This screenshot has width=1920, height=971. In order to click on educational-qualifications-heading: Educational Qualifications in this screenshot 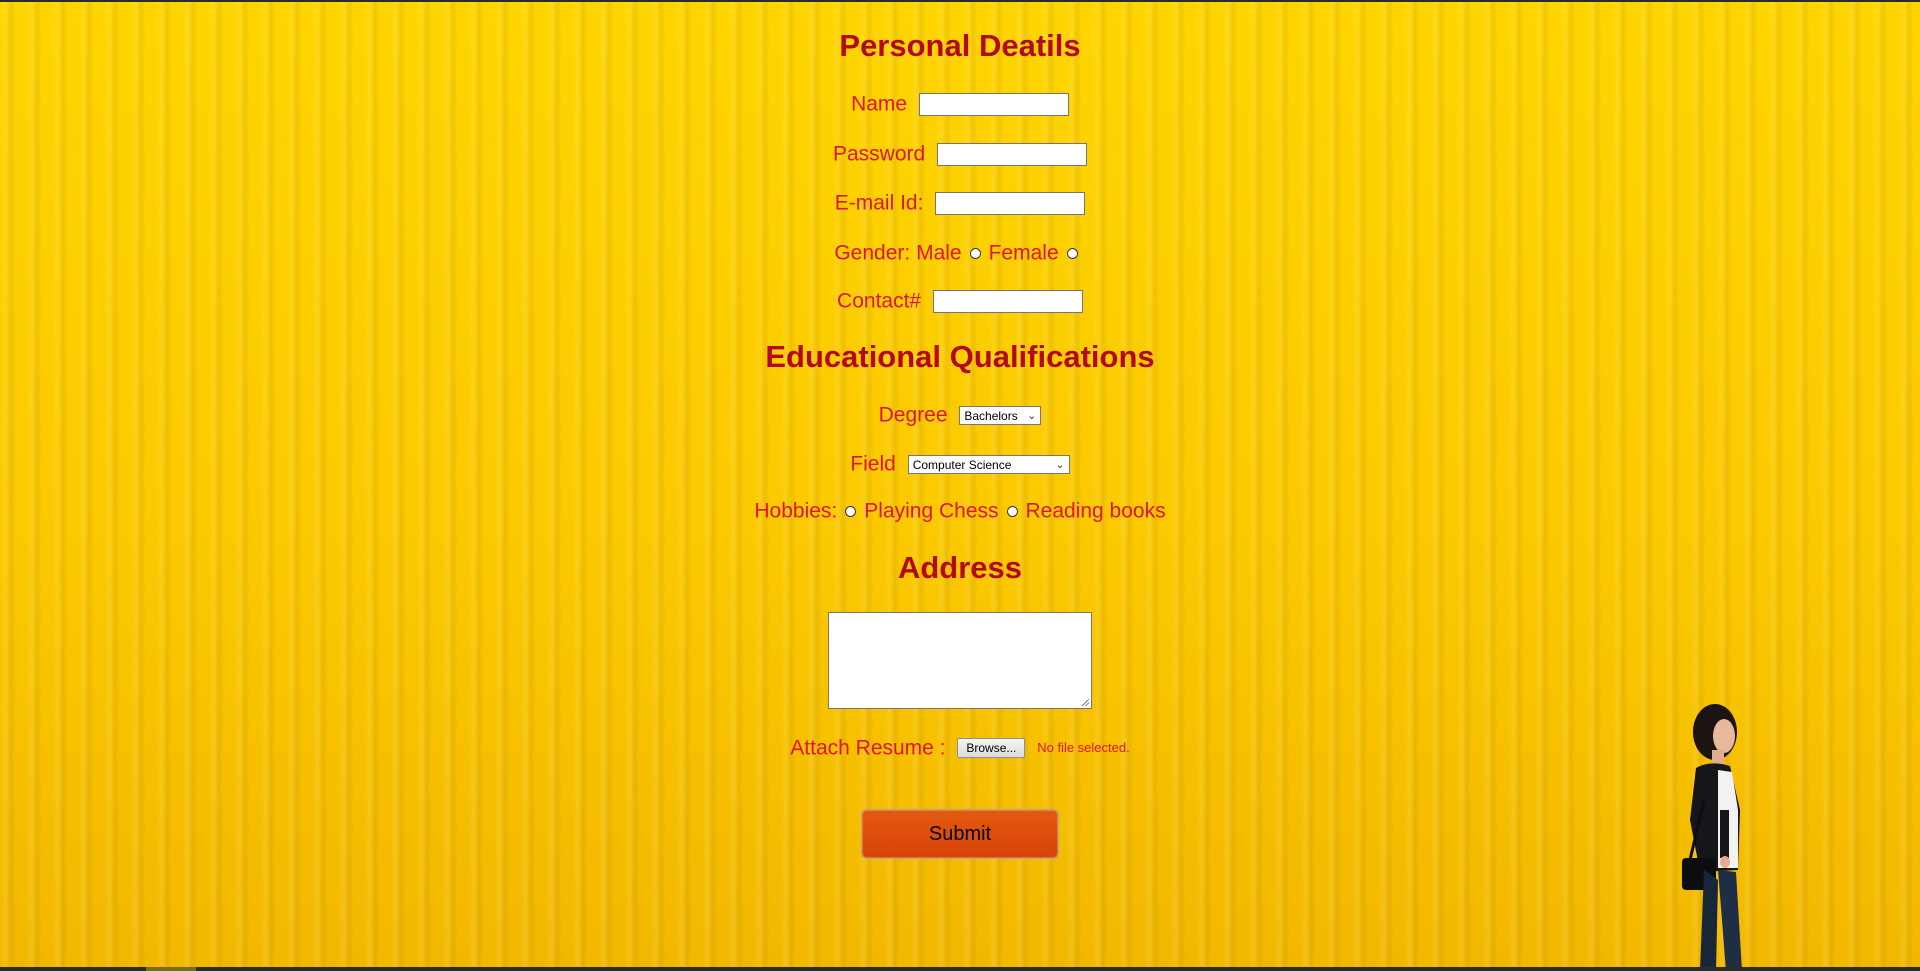, I will do `click(960, 356)`.